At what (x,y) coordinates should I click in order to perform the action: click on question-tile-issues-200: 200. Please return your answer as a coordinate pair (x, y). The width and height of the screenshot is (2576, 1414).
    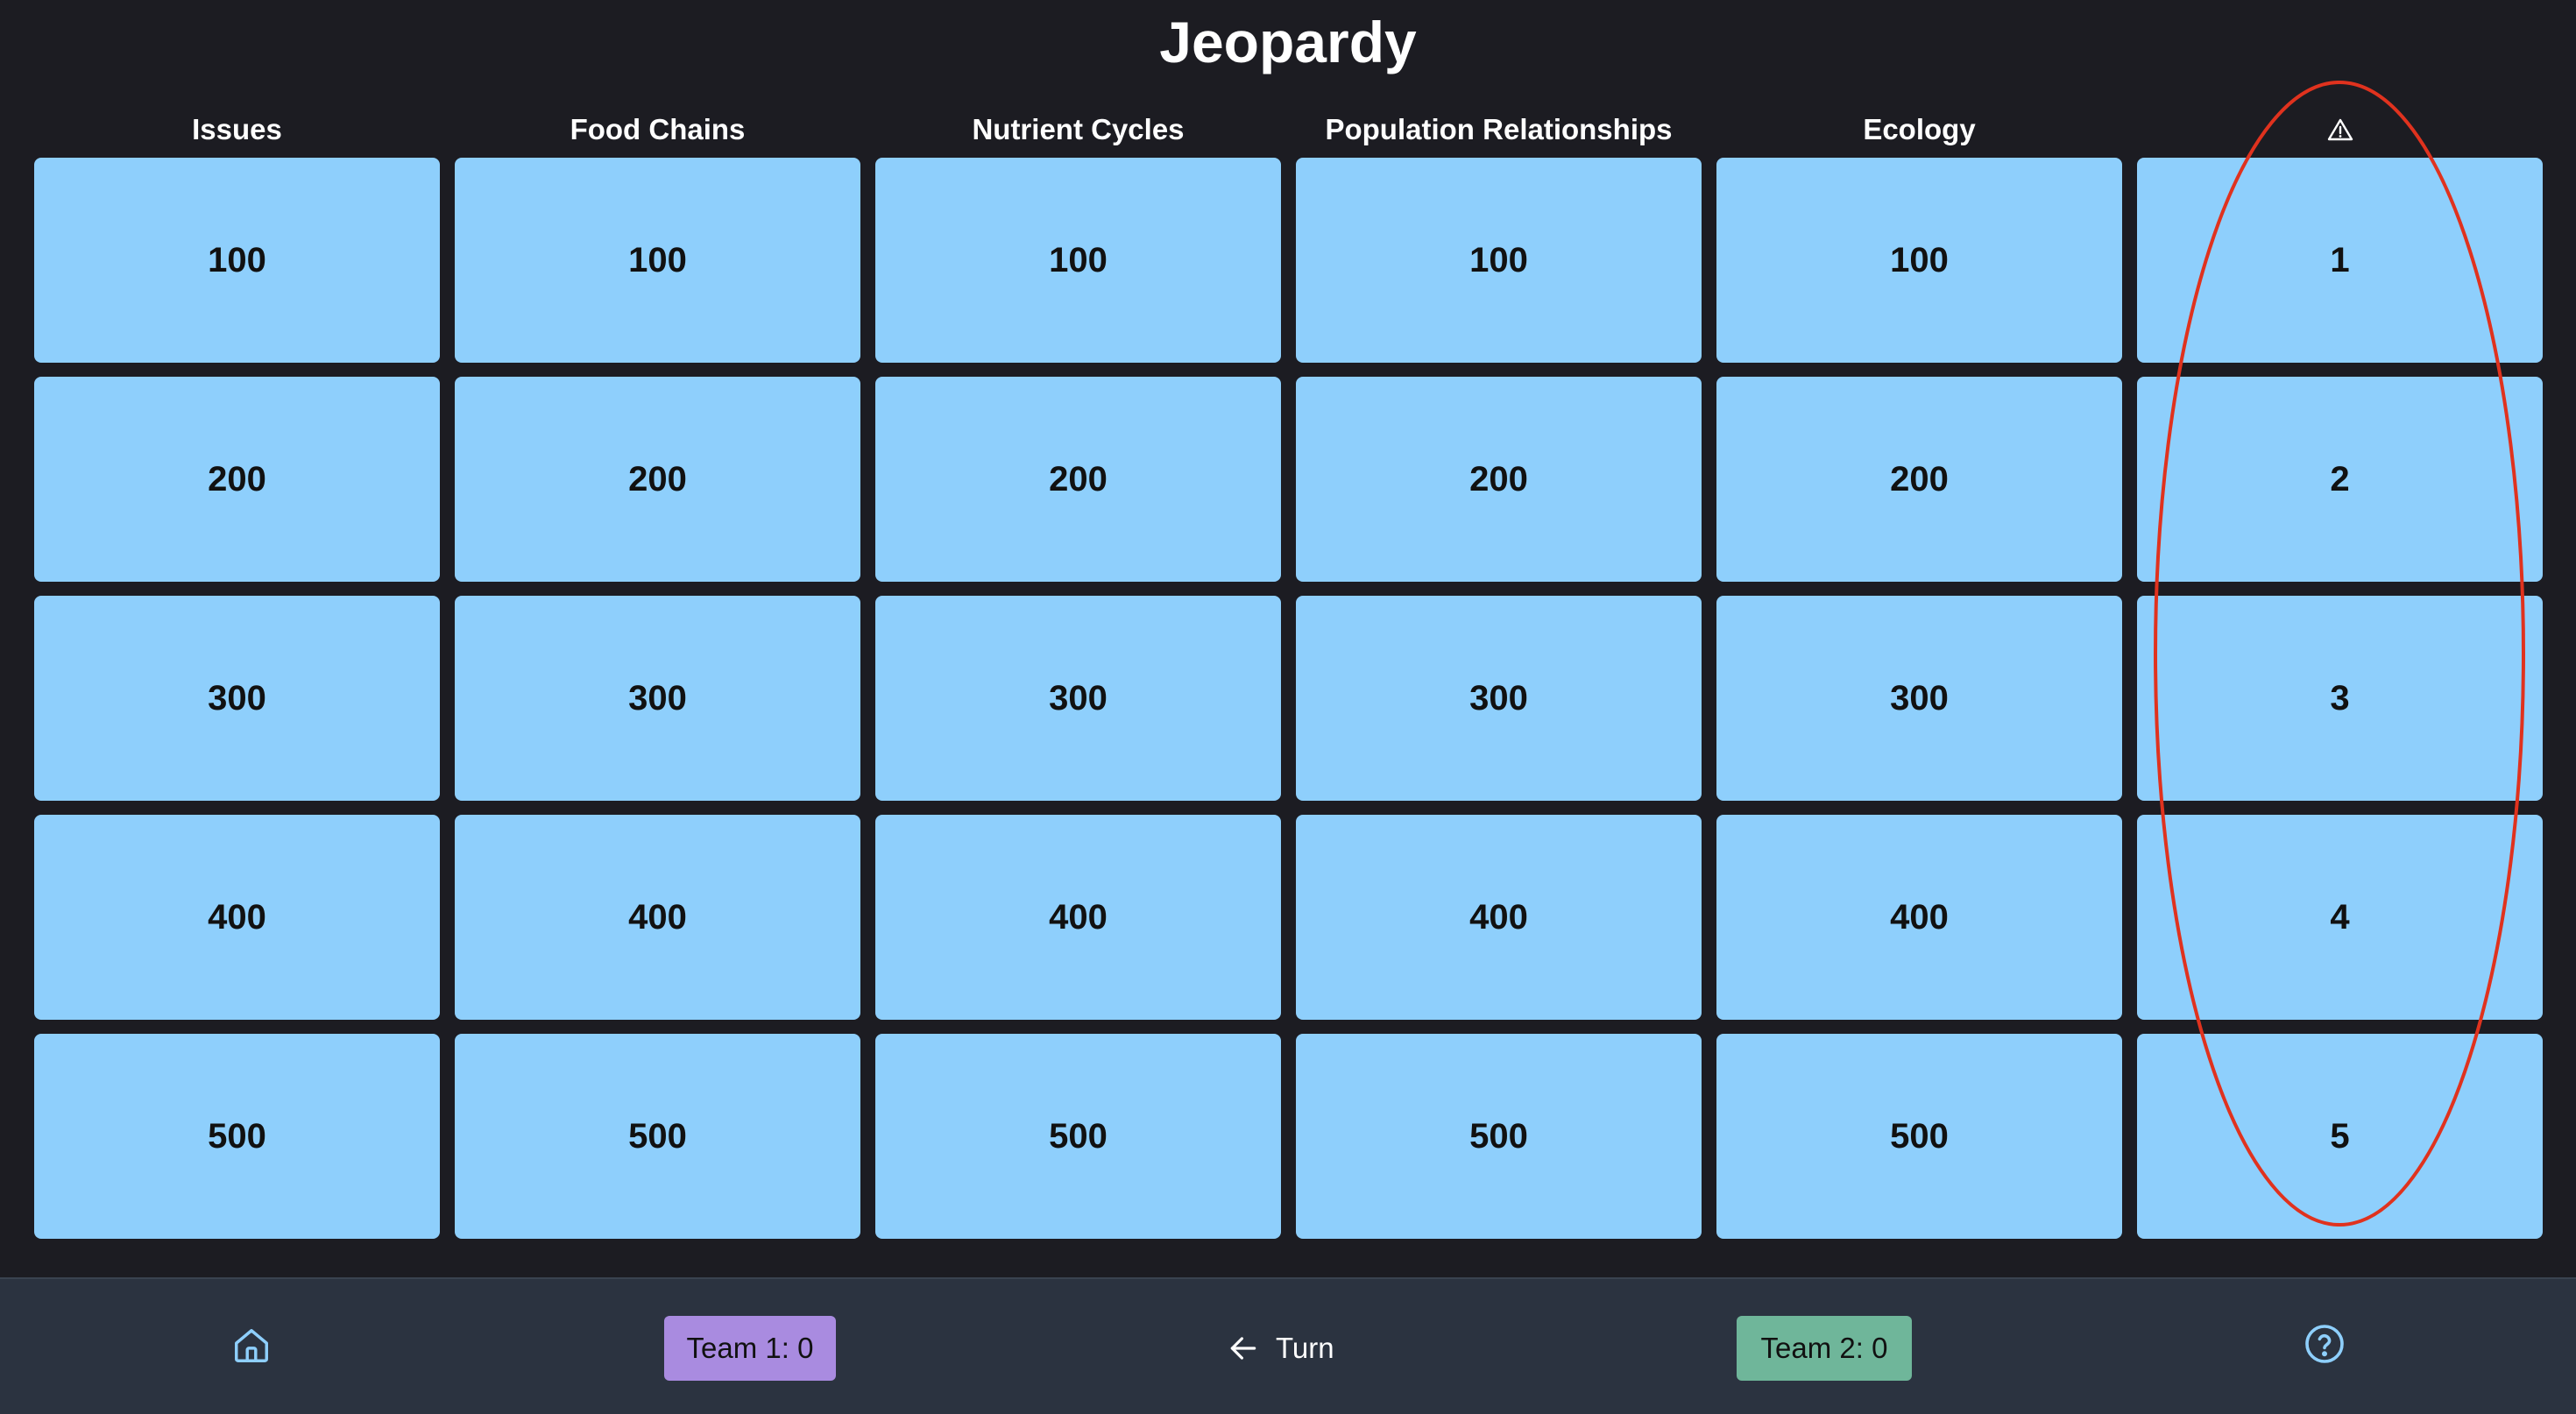
    Looking at the image, I should click on (237, 480).